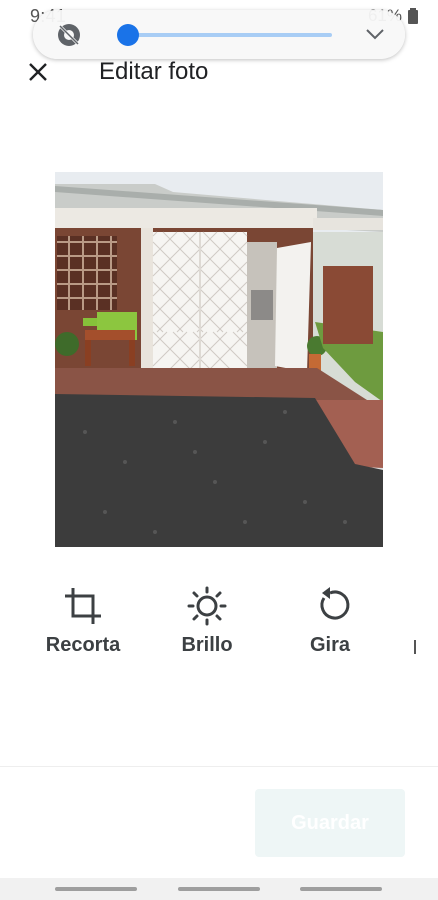 This screenshot has width=438, height=900. What do you see at coordinates (330, 645) in the screenshot?
I see `tool-rotate-label: Gira` at bounding box center [330, 645].